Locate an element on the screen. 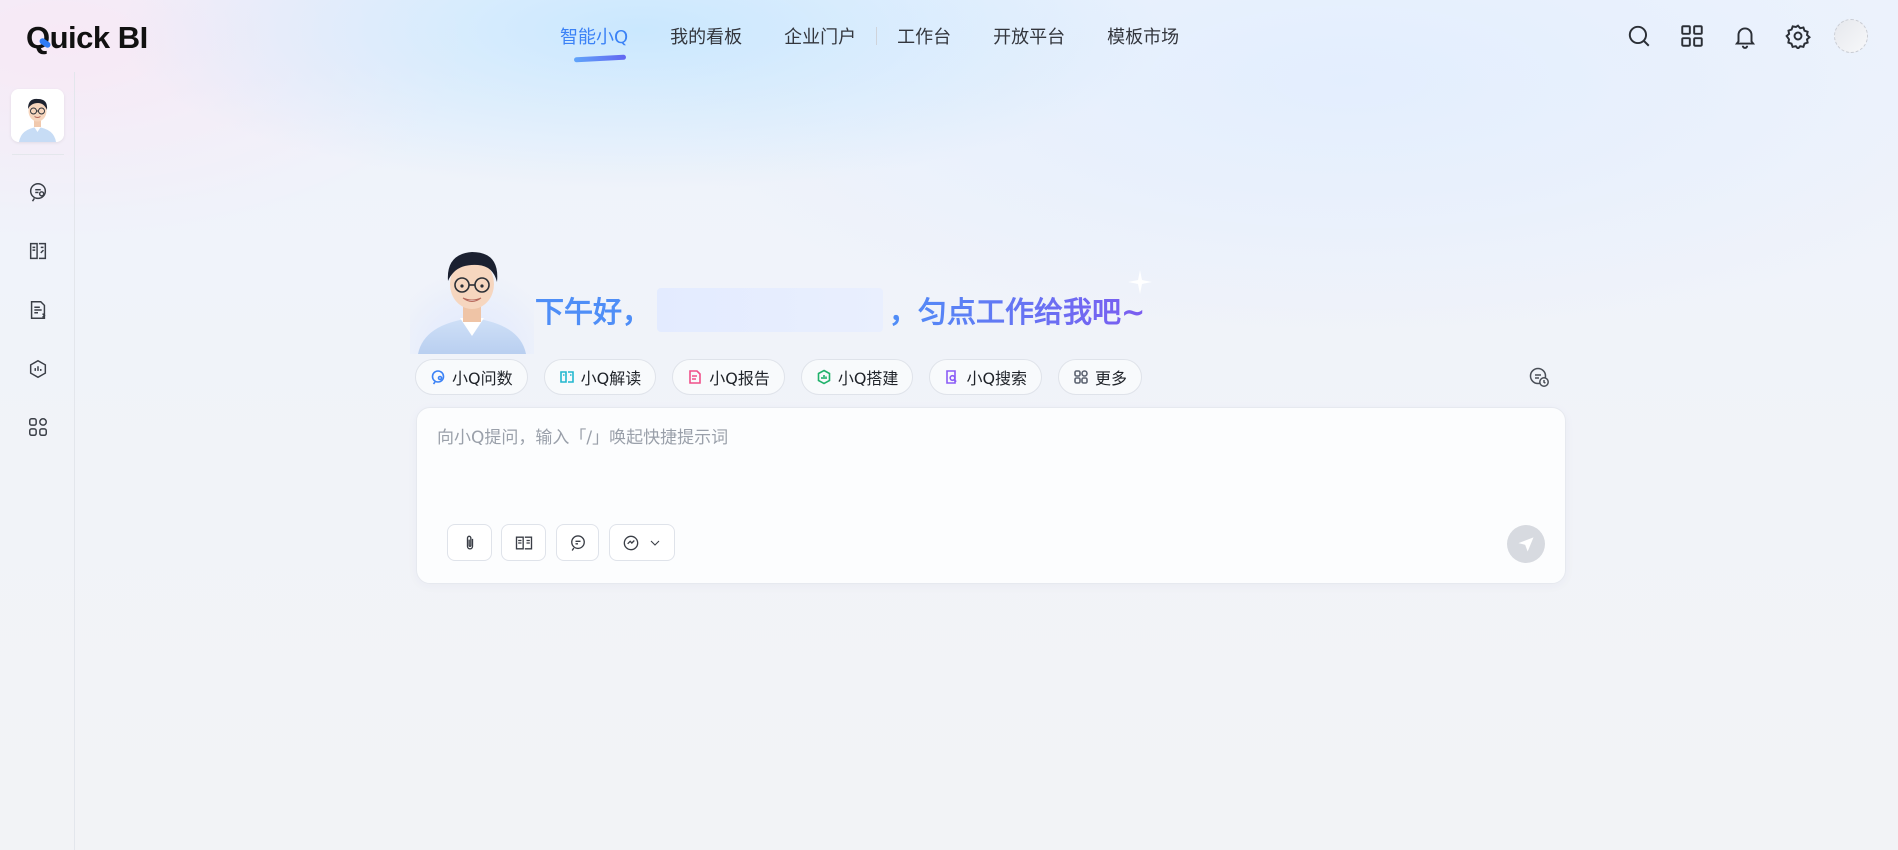 This screenshot has height=850, width=1898. chip-label: 小Q搜索 is located at coordinates (997, 378).